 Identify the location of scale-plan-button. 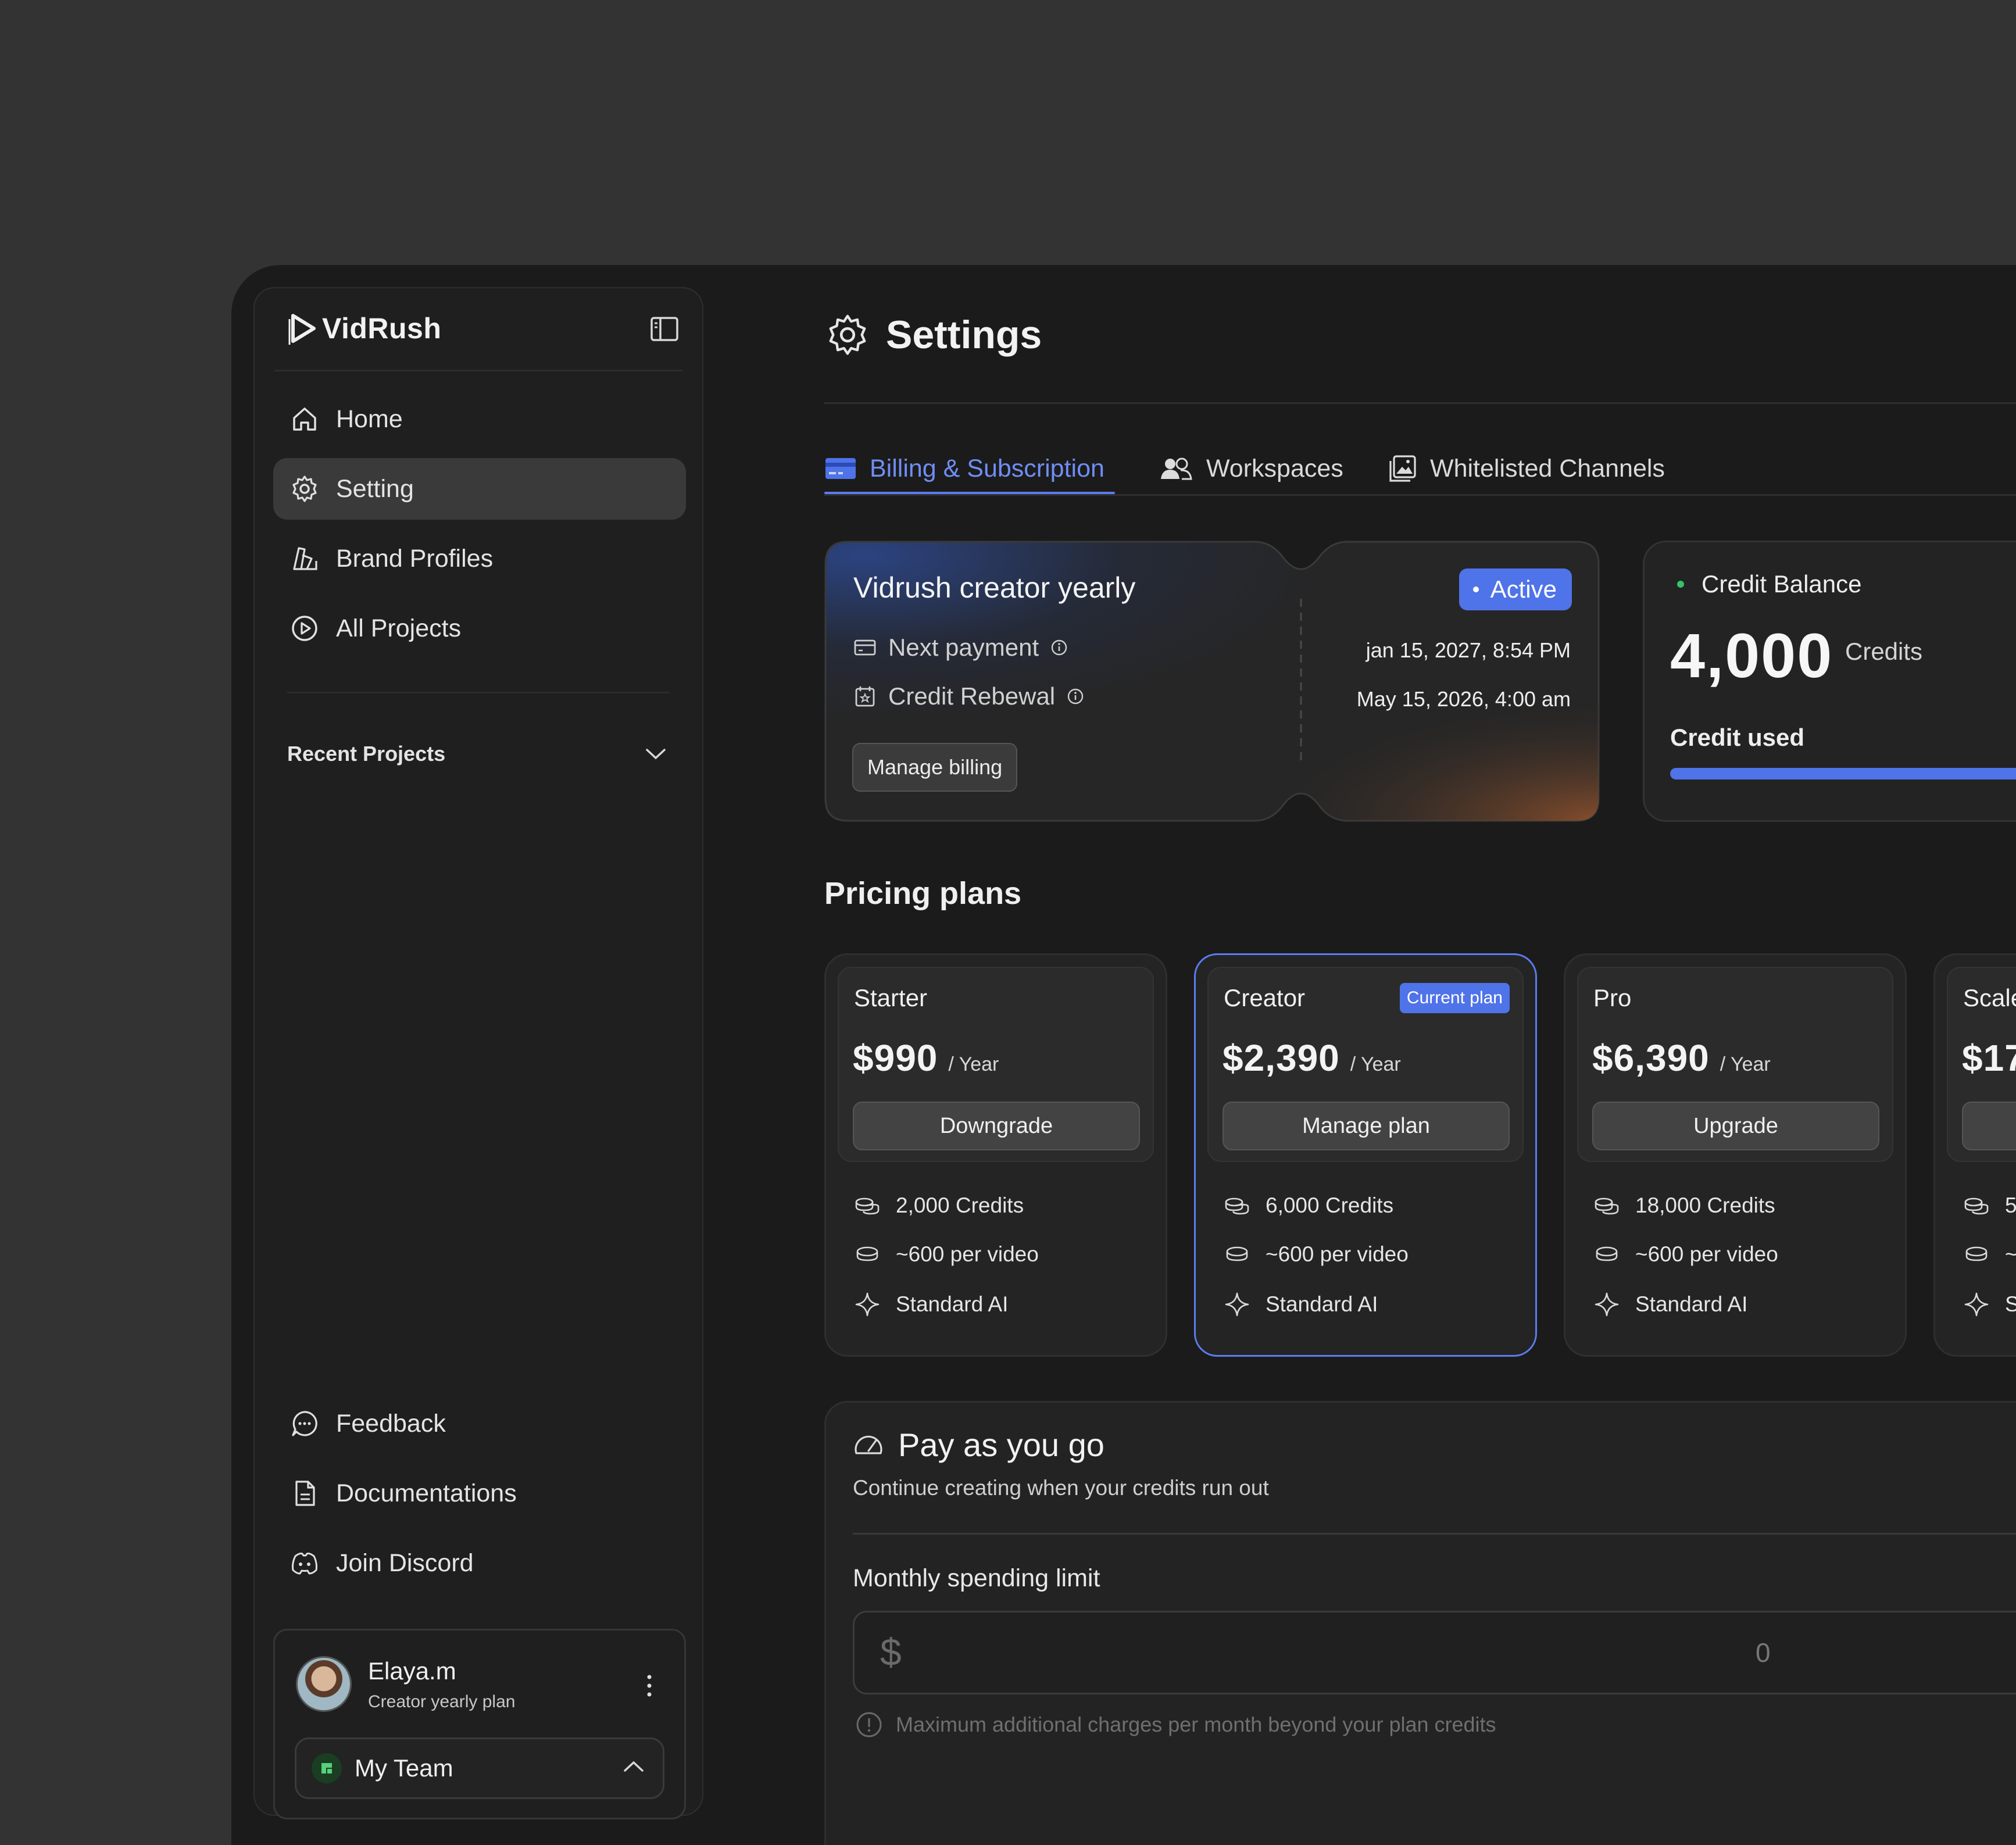
(1989, 1126).